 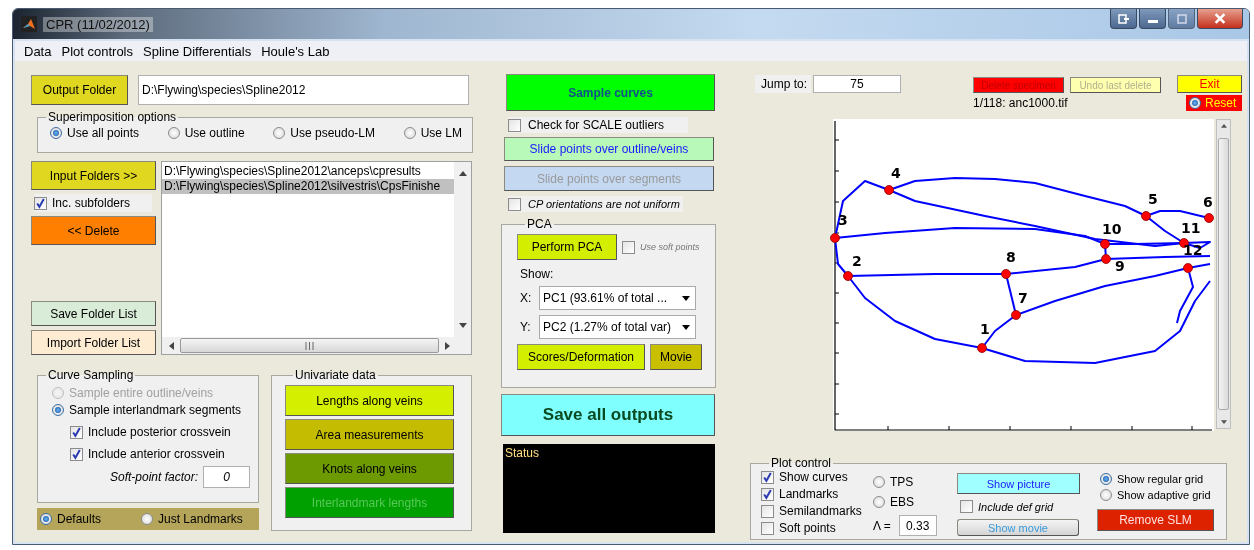 What do you see at coordinates (1112, 229) in the screenshot?
I see `landmark-label: 10` at bounding box center [1112, 229].